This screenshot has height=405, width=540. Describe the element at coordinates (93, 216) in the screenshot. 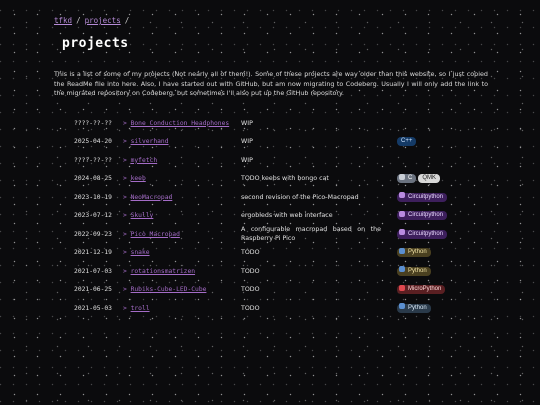

I see `project-date: 2023-07-12` at that location.